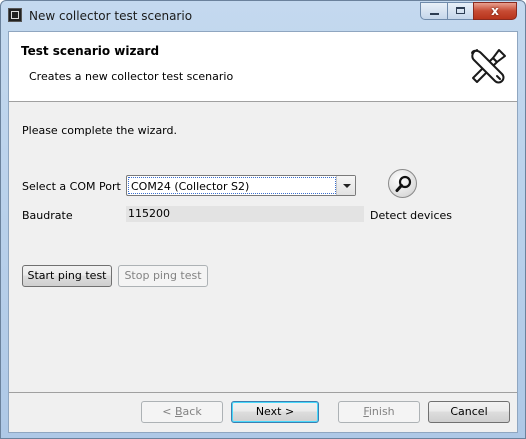 Image resolution: width=526 pixels, height=439 pixels. What do you see at coordinates (192, 411) in the screenshot?
I see `back-rest: ack` at bounding box center [192, 411].